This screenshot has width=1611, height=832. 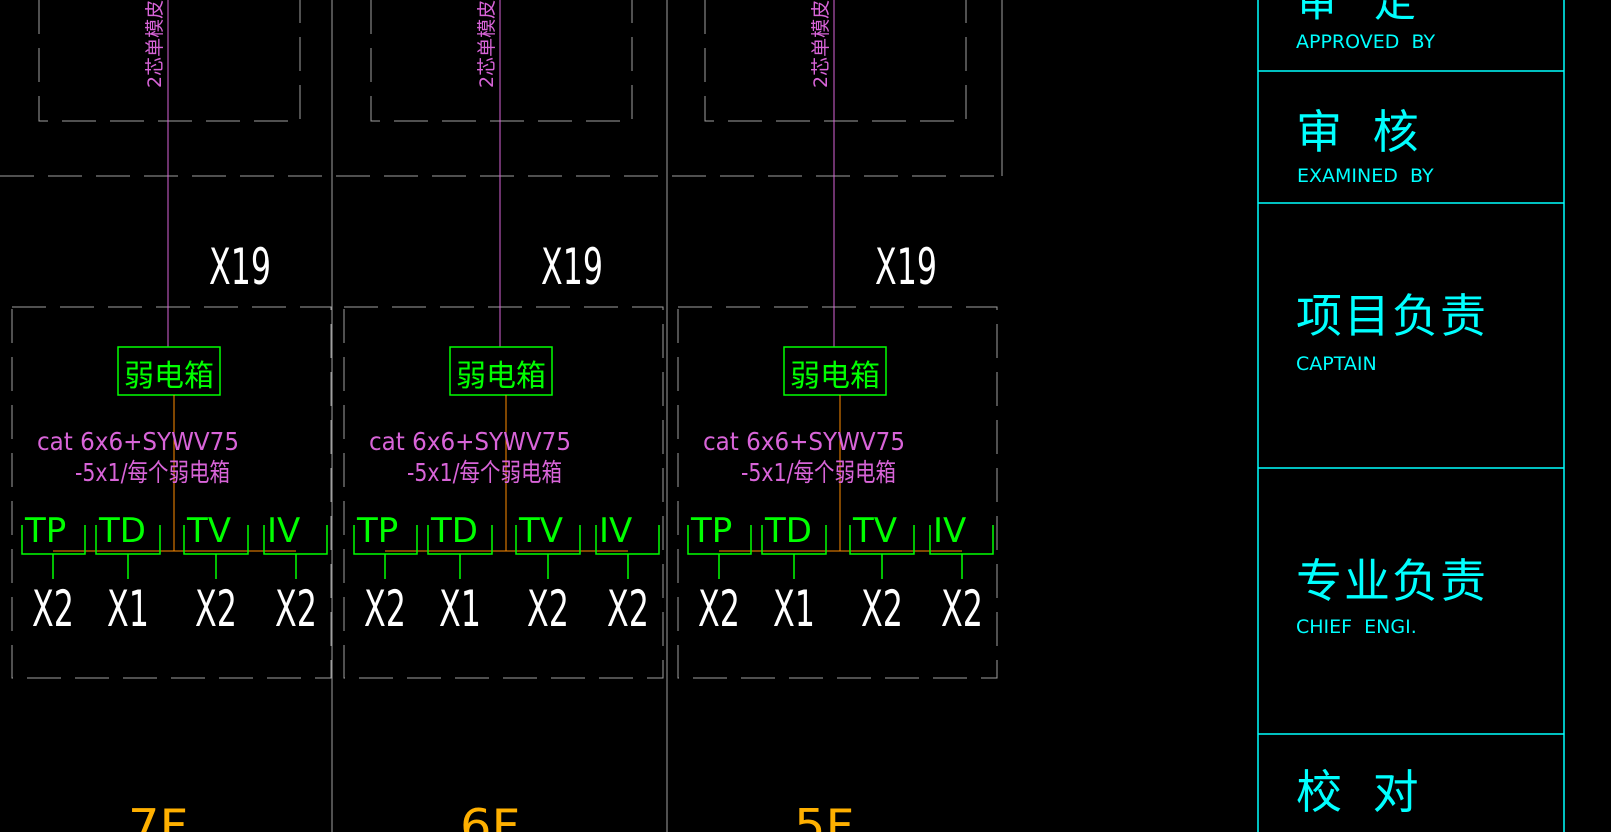 I want to click on captain-en: CAPTAIN, so click(x=1336, y=364).